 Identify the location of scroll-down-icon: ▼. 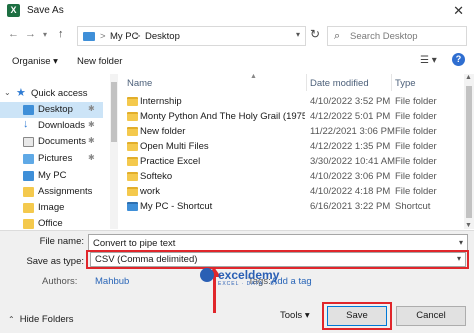
(468, 225).